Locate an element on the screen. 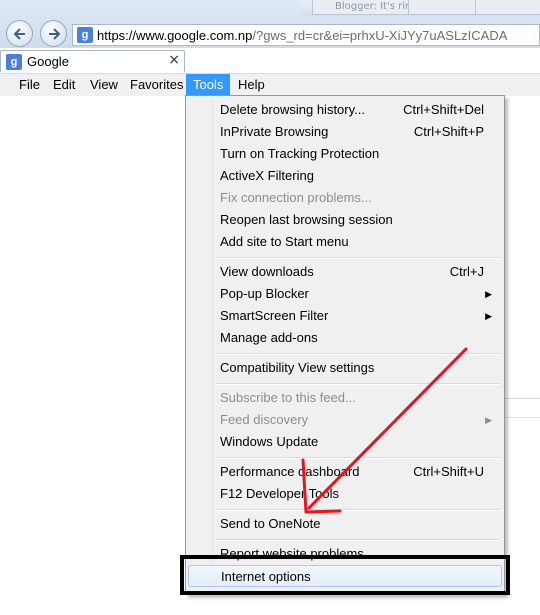 The width and height of the screenshot is (540, 615). menu-item-reopen-session: Reopen last browsing session is located at coordinates (345, 220).